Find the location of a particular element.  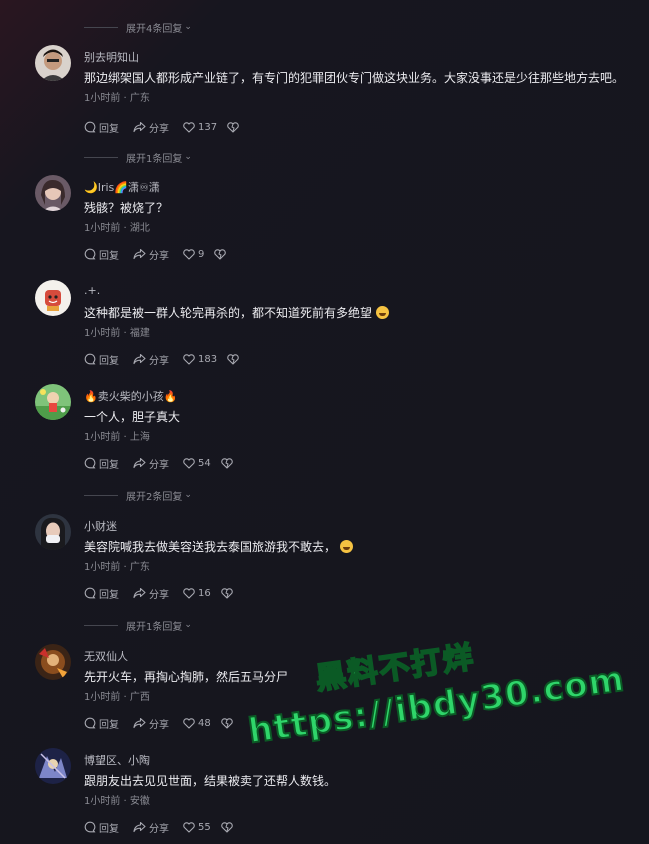

comment-actions: 回复 分享 137 is located at coordinates (170, 127).